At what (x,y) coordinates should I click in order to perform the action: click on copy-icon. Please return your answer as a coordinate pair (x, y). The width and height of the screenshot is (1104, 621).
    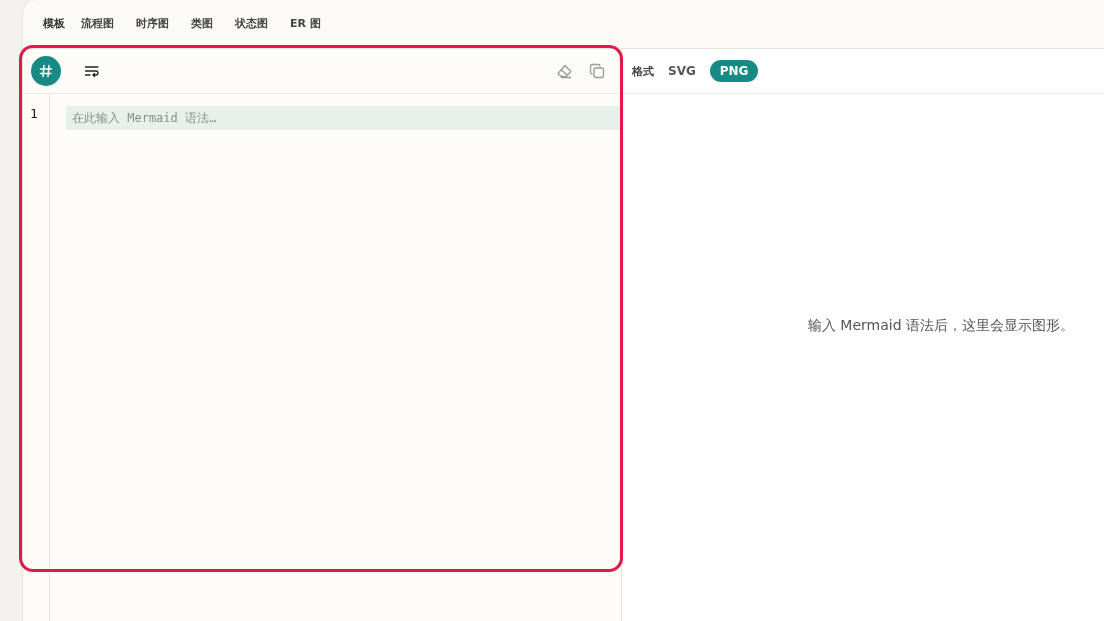
    Looking at the image, I should click on (597, 71).